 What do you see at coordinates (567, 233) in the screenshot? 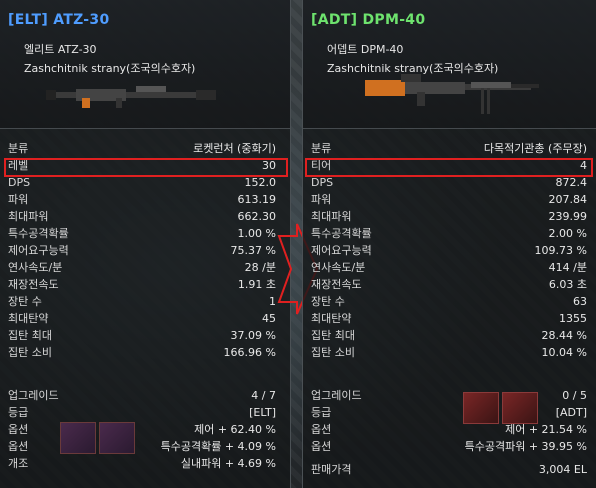
I see `stat-value: 2.00 %` at bounding box center [567, 233].